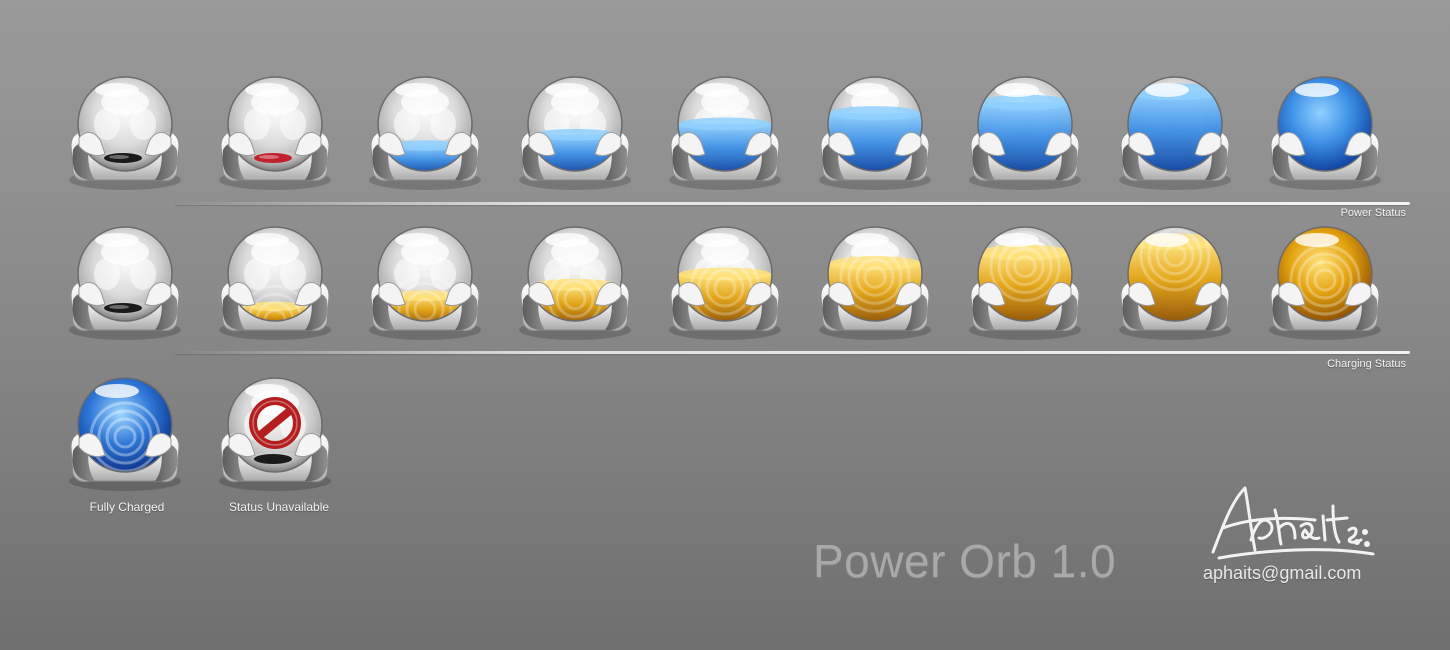 Image resolution: width=1450 pixels, height=650 pixels. What do you see at coordinates (1373, 213) in the screenshot?
I see `power-status-label: Power Status` at bounding box center [1373, 213].